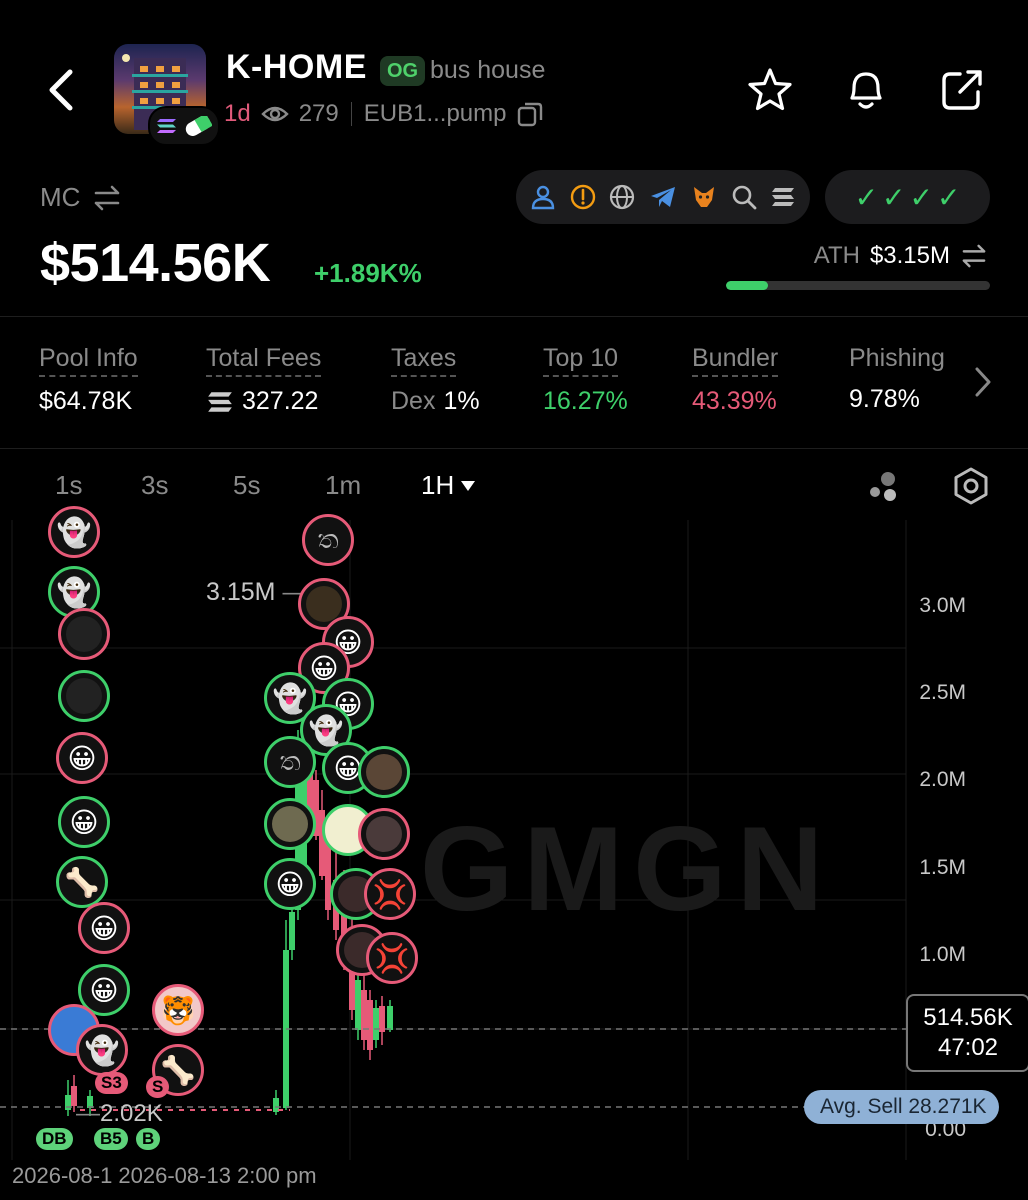  Describe the element at coordinates (783, 197) in the screenshot. I see `solana-scan-icon` at that location.